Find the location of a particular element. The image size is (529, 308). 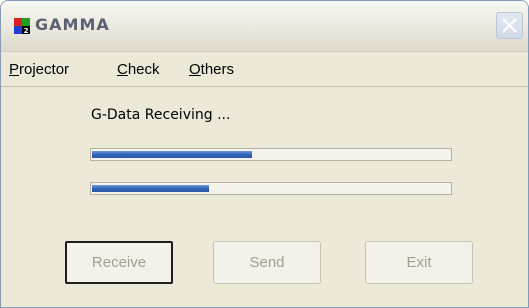

close-button is located at coordinates (509, 25).